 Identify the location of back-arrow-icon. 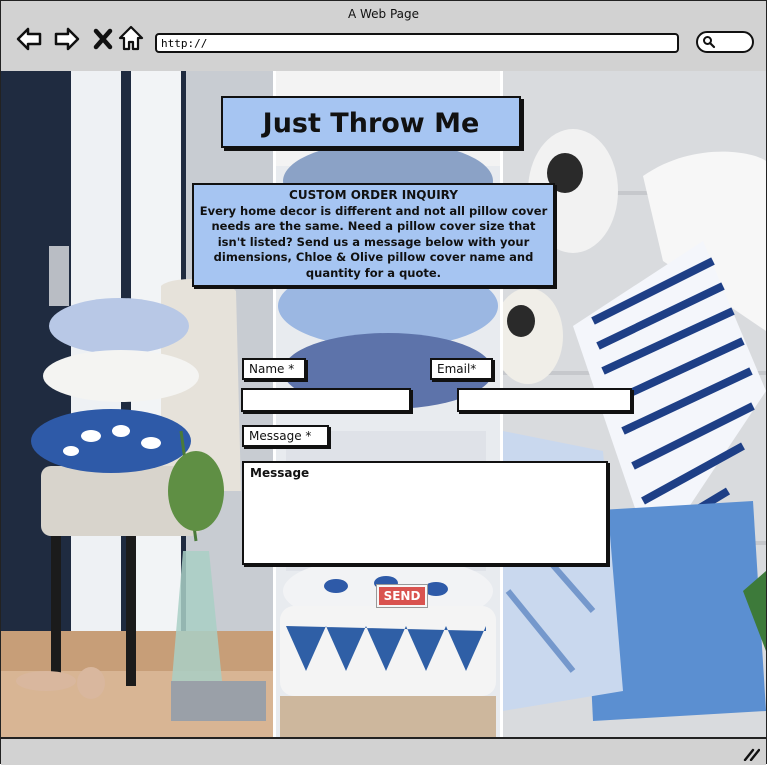
(29, 39).